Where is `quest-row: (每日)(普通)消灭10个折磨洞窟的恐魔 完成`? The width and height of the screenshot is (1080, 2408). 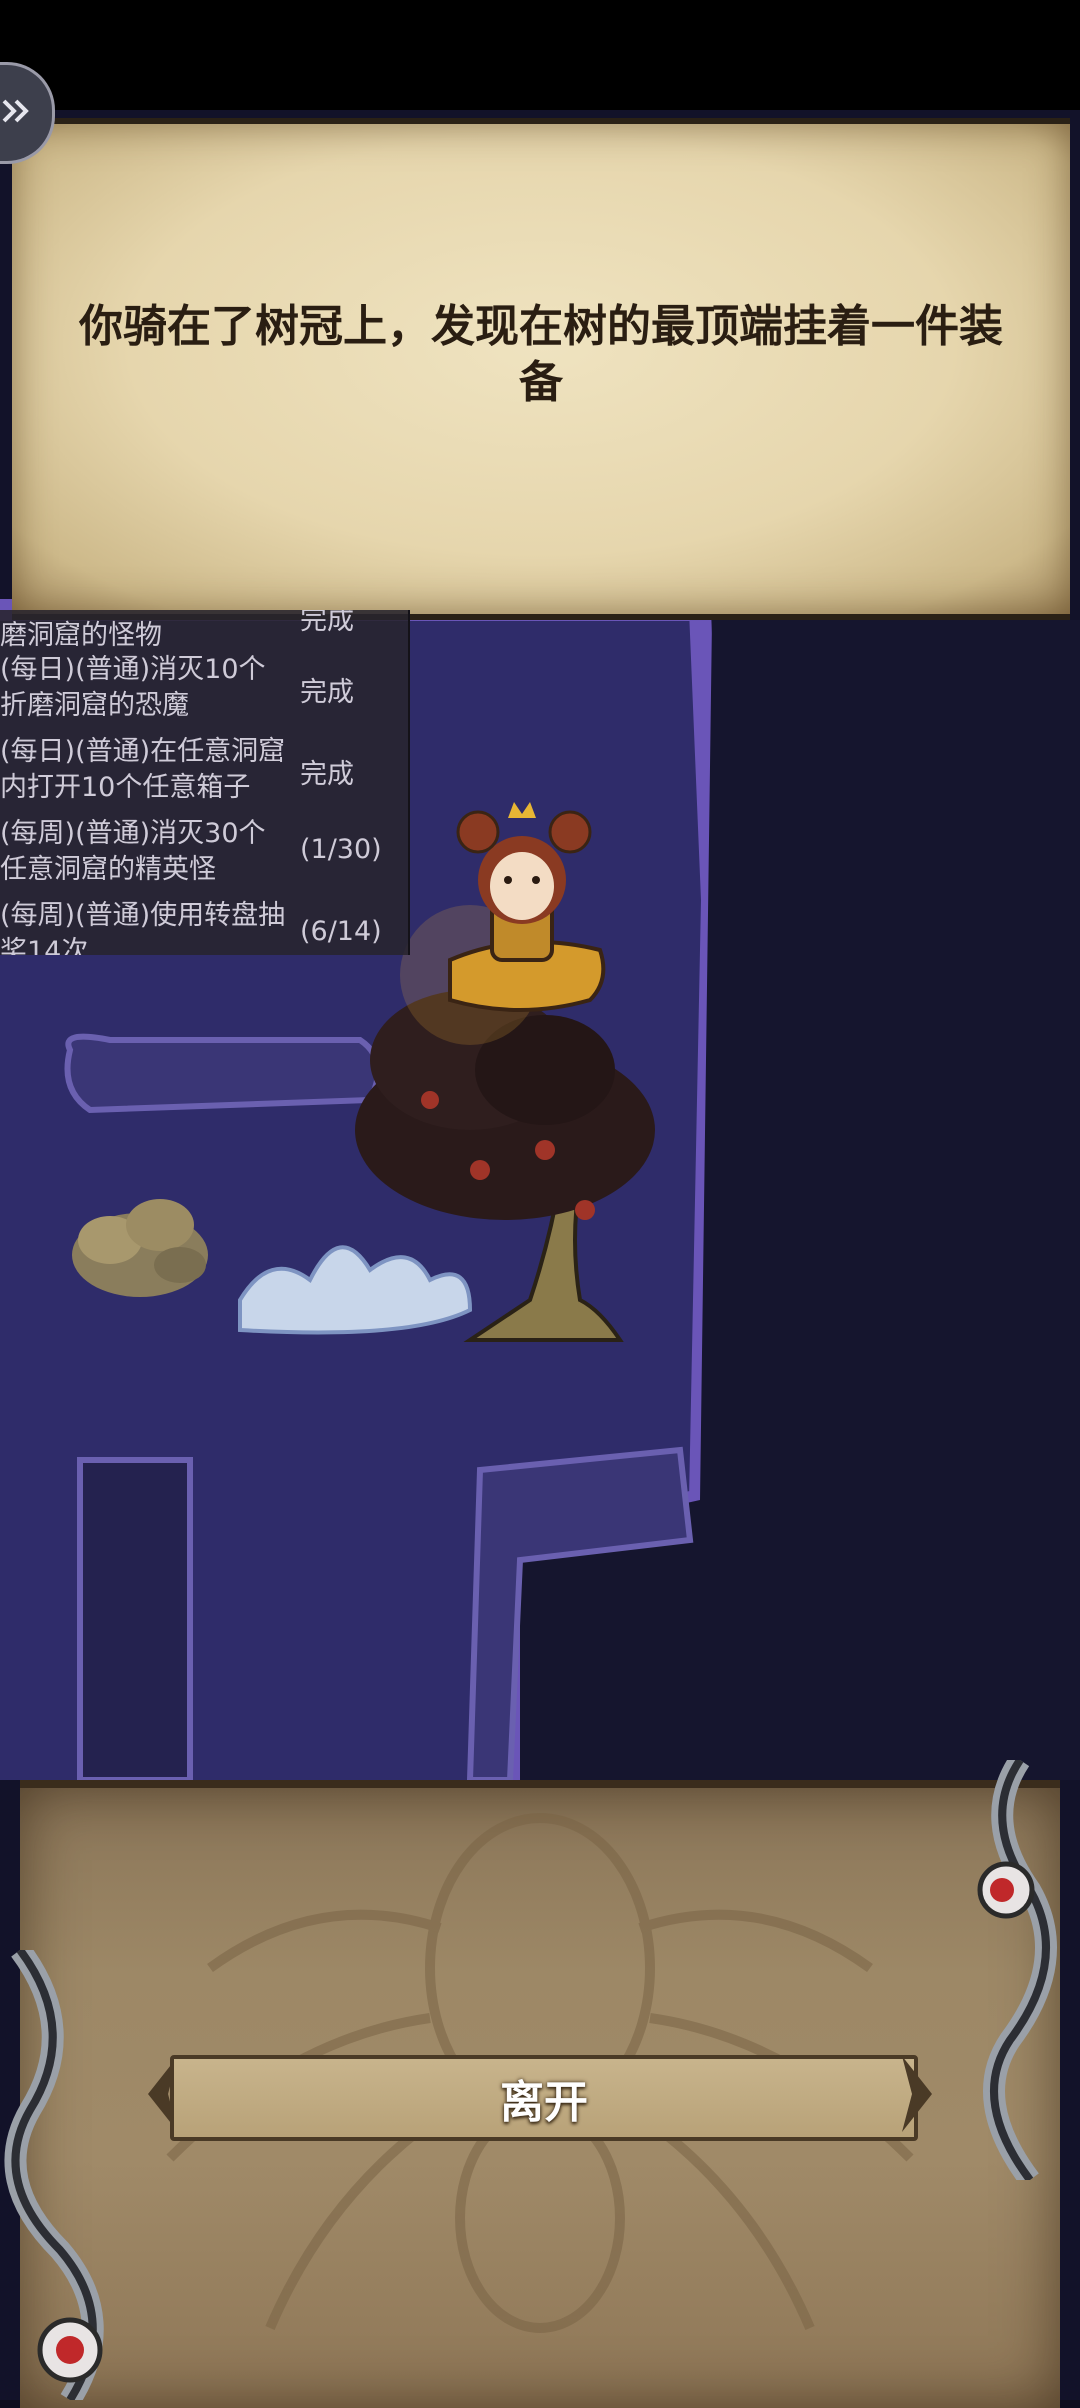 quest-row: (每日)(普通)消灭10个折磨洞窟的恐魔 完成 is located at coordinates (204, 692).